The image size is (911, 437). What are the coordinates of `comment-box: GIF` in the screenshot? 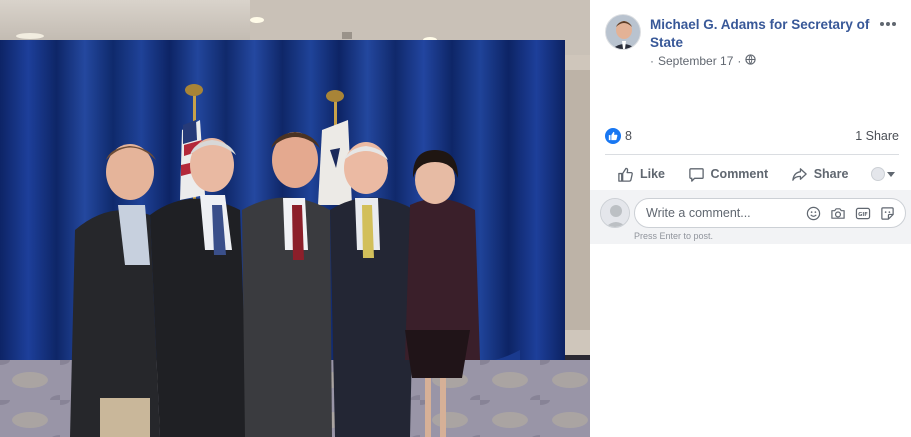 It's located at (770, 213).